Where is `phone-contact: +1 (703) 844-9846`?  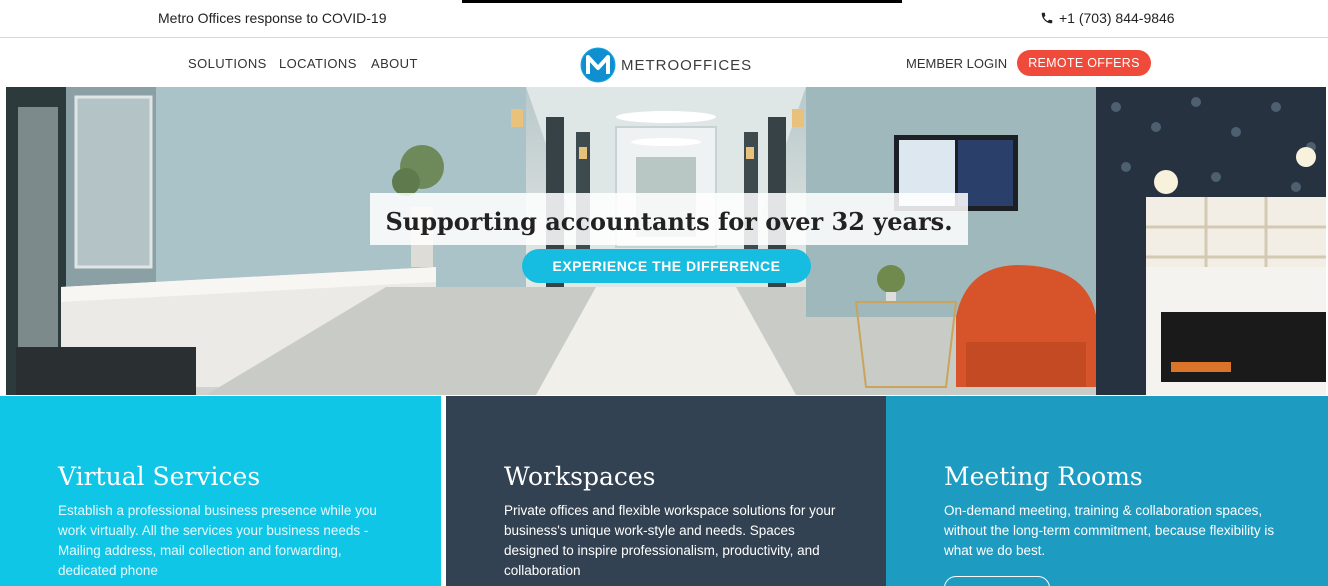 phone-contact: +1 (703) 844-9846 is located at coordinates (1107, 18).